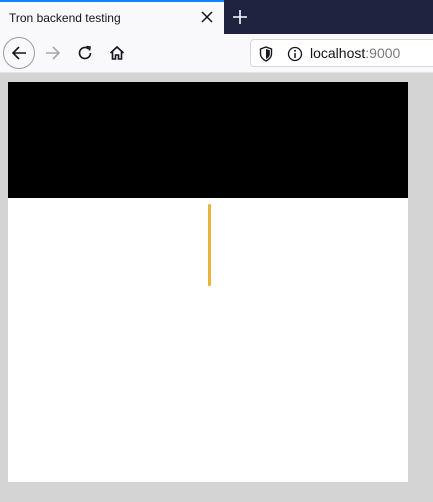 The image size is (433, 502). What do you see at coordinates (240, 17) in the screenshot?
I see `plus-icon` at bounding box center [240, 17].